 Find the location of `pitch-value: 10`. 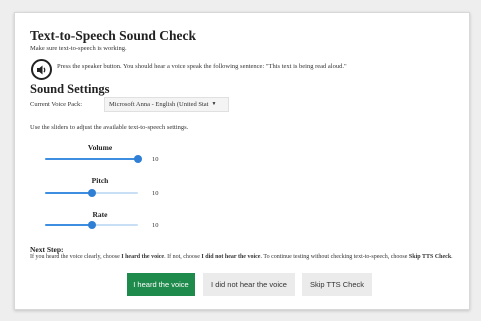

pitch-value: 10 is located at coordinates (155, 193).